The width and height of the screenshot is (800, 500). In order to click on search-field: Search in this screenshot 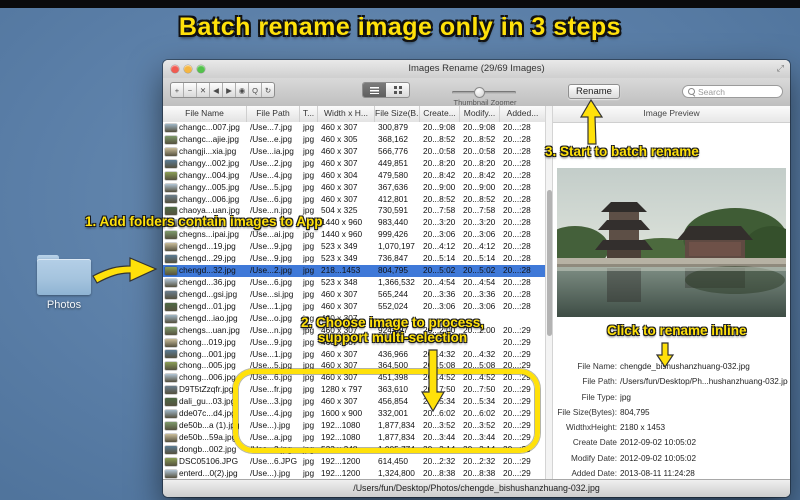, I will do `click(732, 91)`.